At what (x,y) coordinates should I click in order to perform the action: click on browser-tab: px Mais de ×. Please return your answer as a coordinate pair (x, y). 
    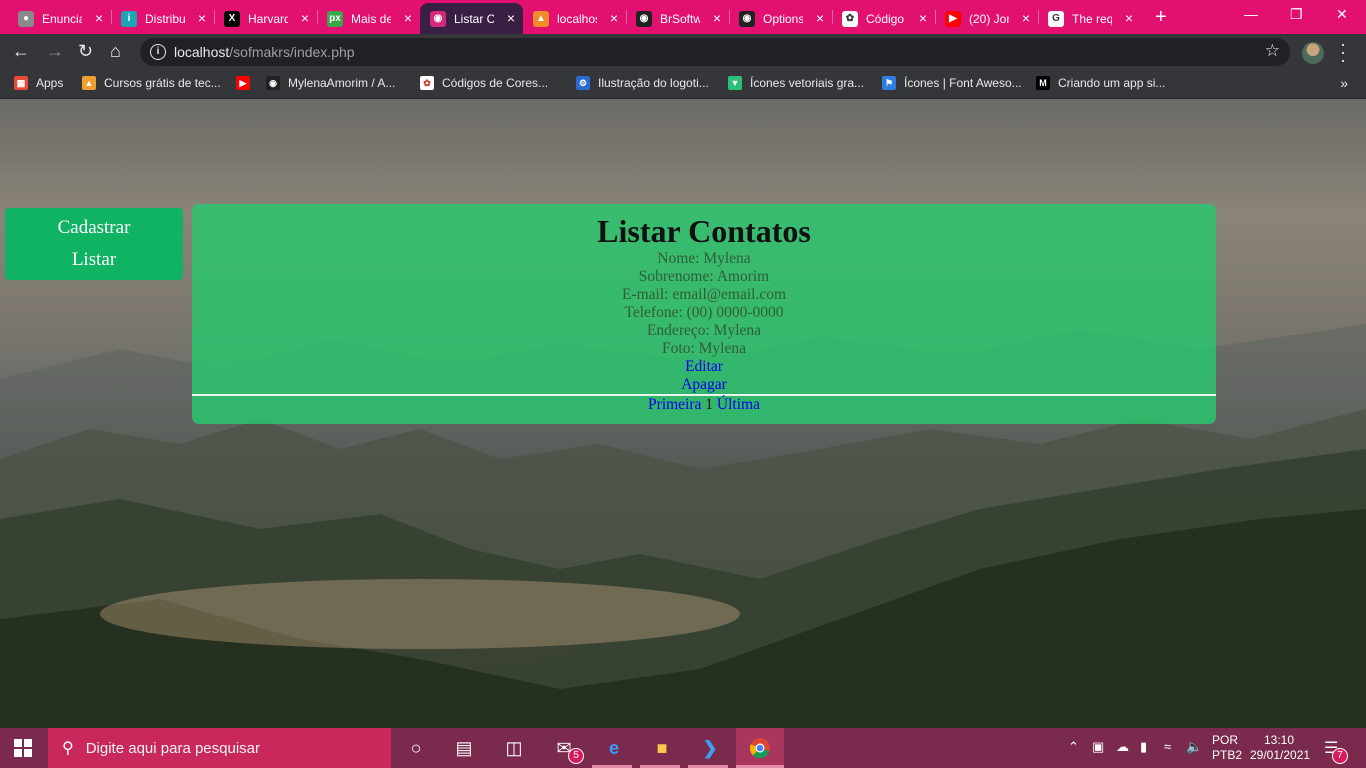
    Looking at the image, I should click on (368, 18).